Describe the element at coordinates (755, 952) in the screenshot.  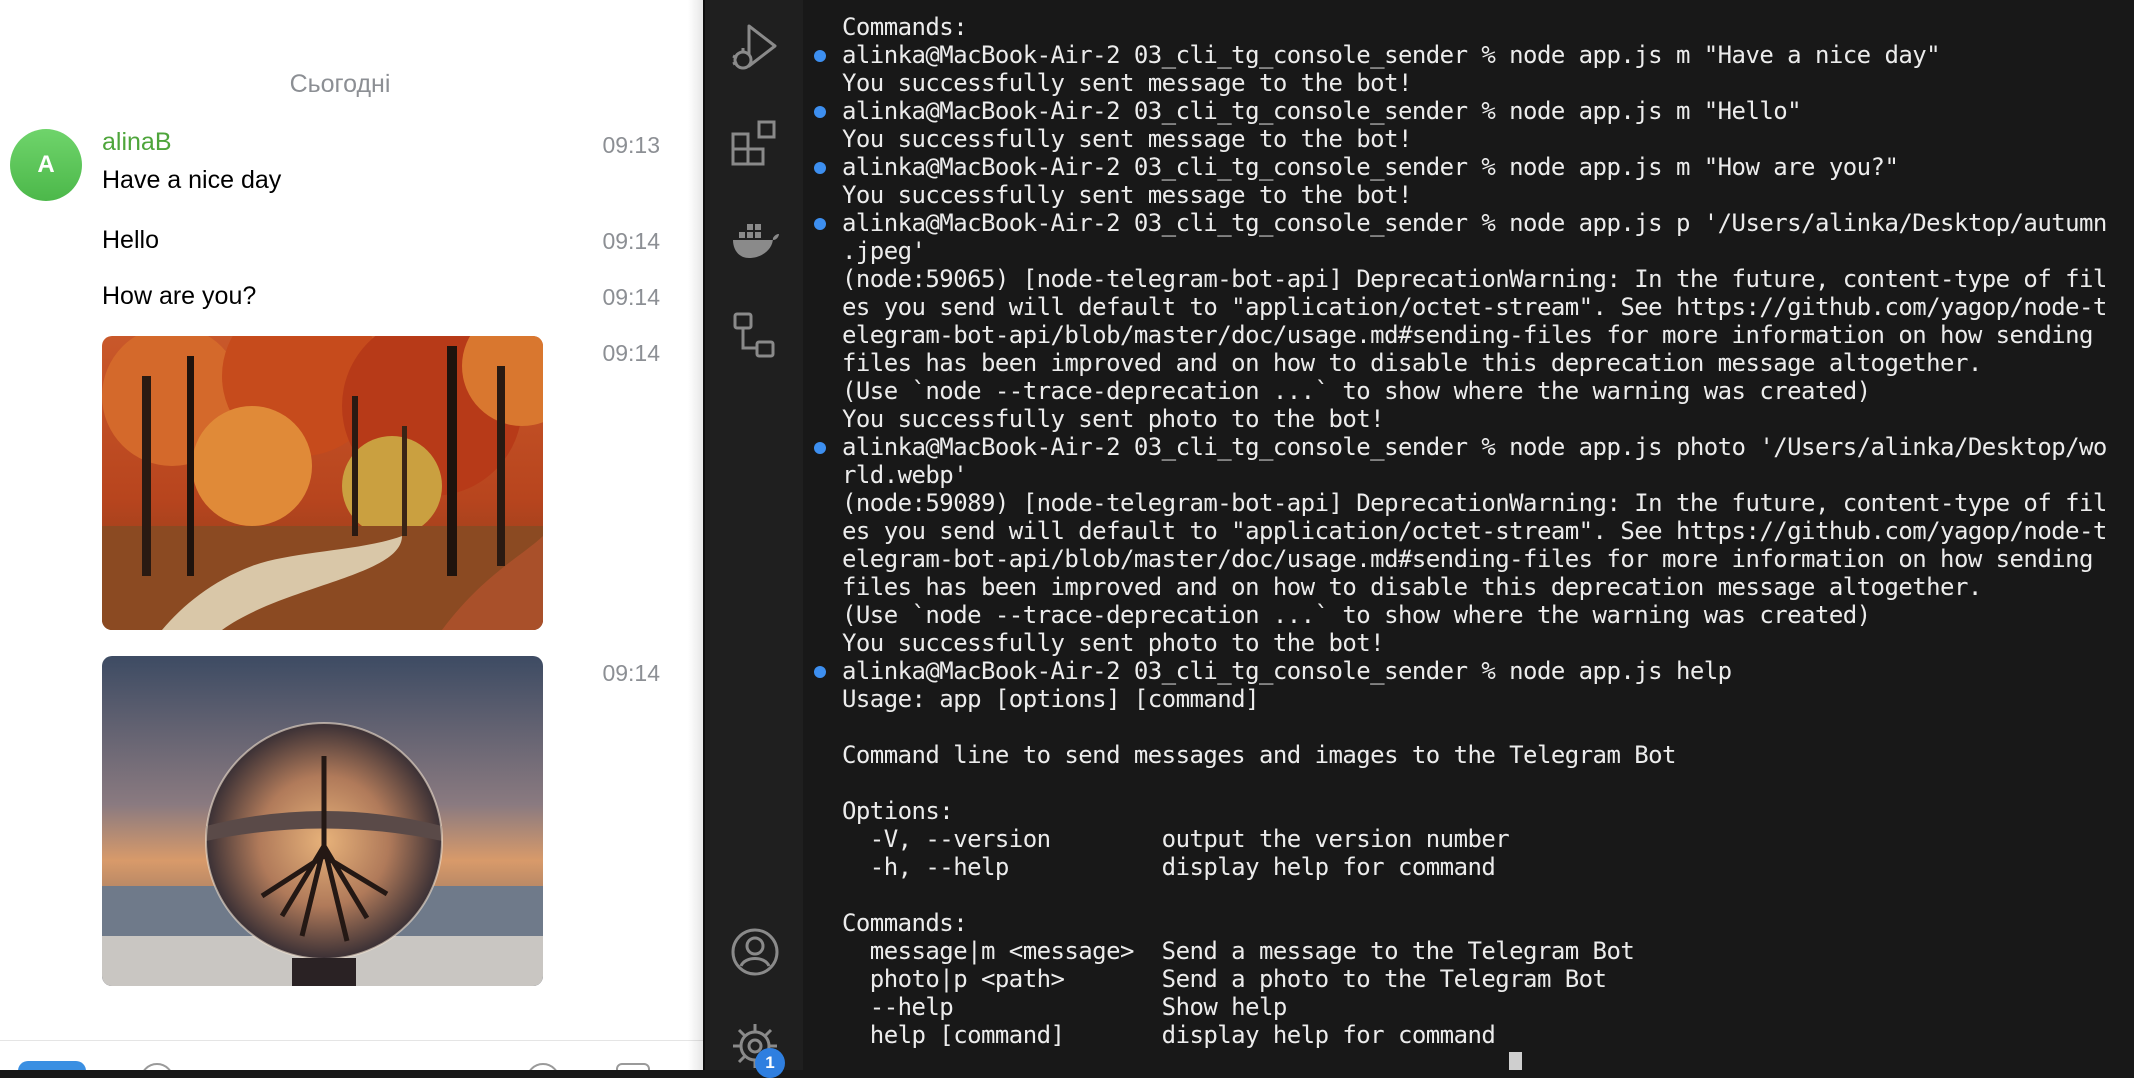
I see `account-icon` at that location.